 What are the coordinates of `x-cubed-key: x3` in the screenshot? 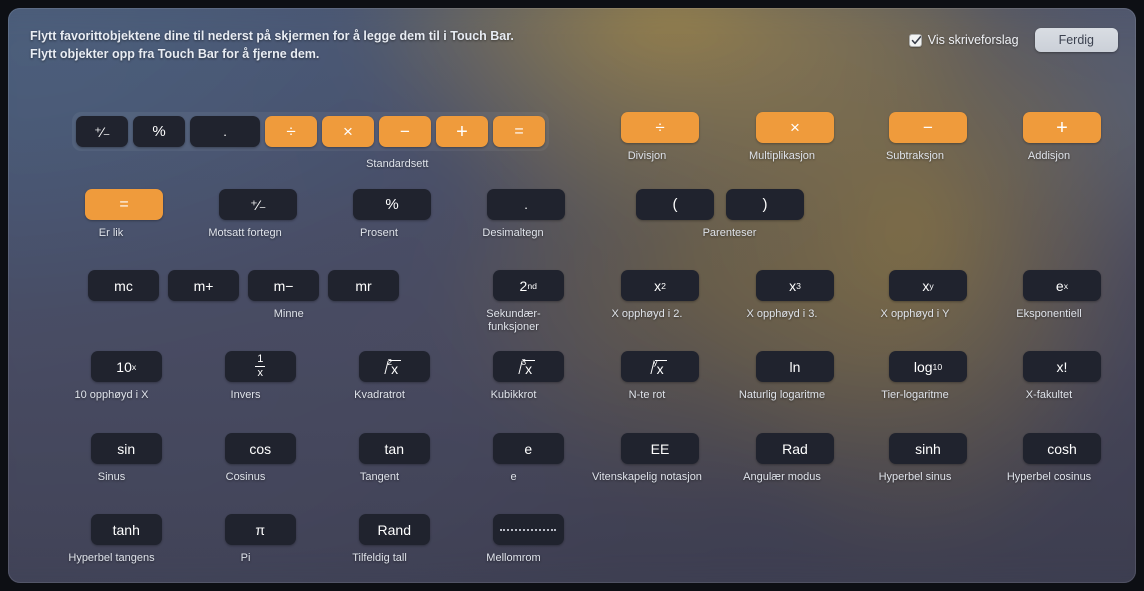 It's located at (795, 285).